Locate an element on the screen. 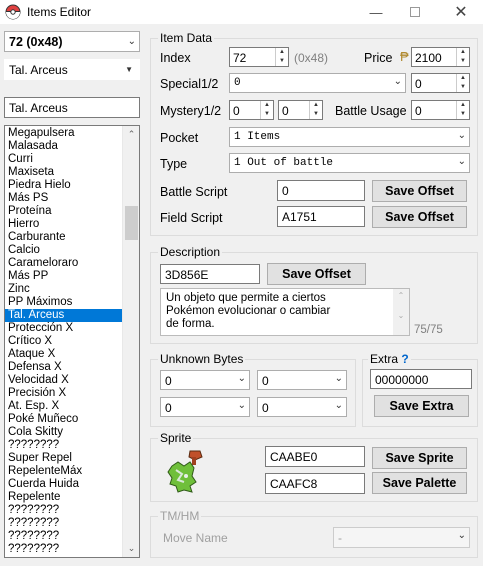  save-field-script-button: Save Offset is located at coordinates (419, 217).